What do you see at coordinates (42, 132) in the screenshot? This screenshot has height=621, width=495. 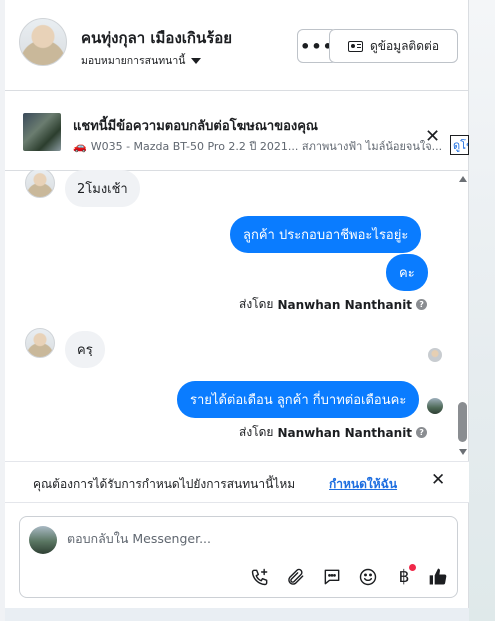 I see `ad-thumbnail` at bounding box center [42, 132].